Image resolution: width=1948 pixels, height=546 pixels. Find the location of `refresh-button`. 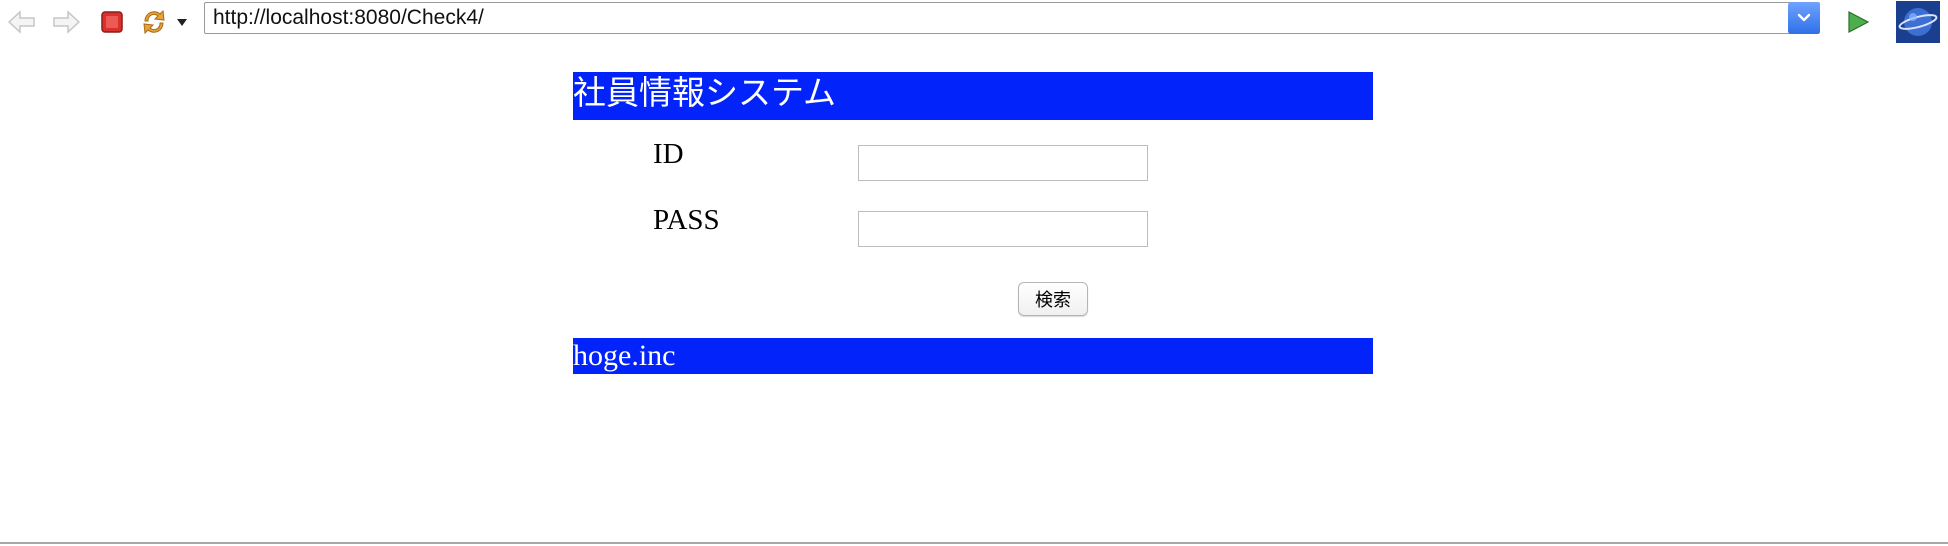

refresh-button is located at coordinates (154, 22).